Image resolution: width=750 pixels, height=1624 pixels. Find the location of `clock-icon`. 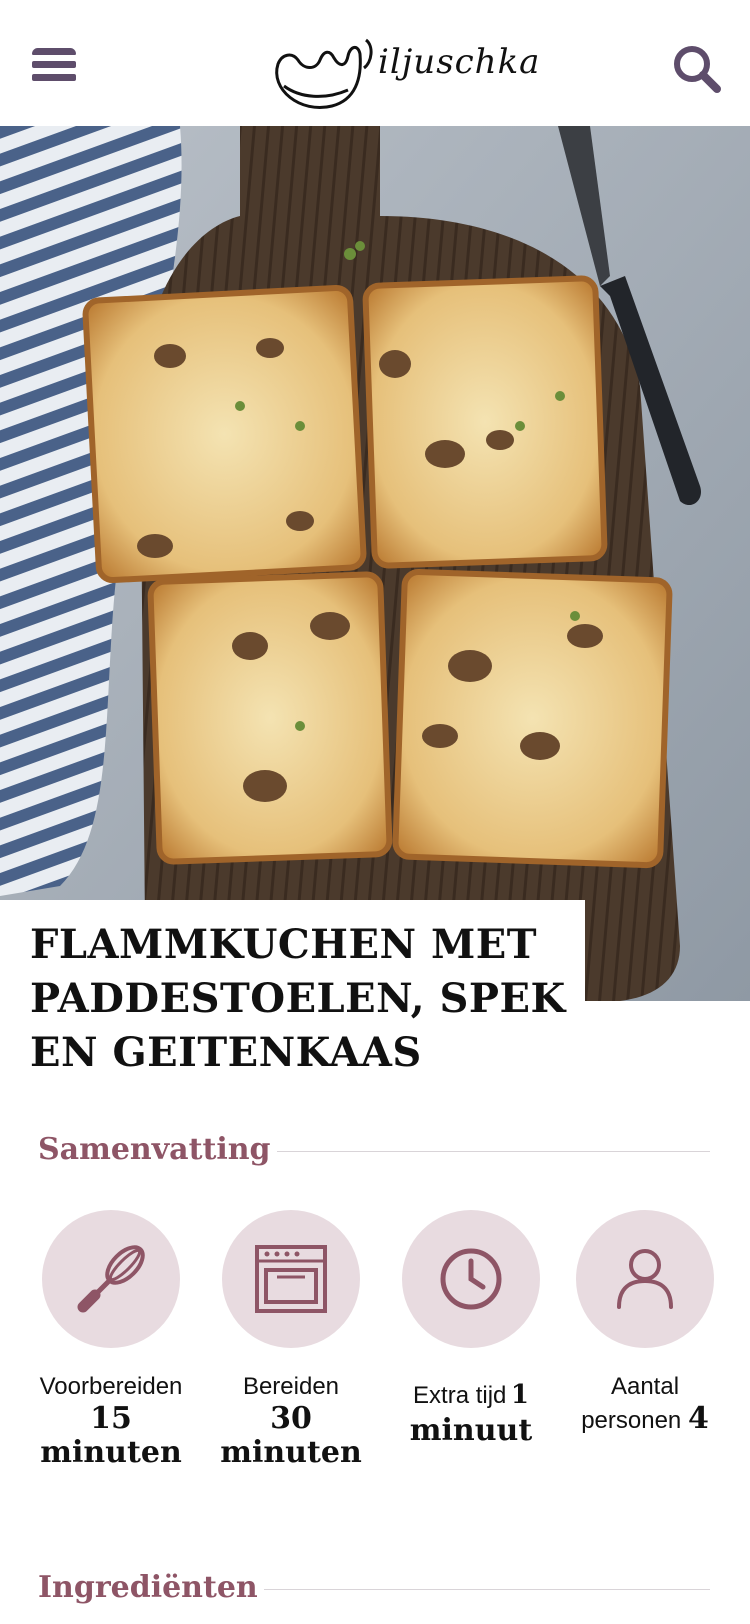

clock-icon is located at coordinates (471, 1279).